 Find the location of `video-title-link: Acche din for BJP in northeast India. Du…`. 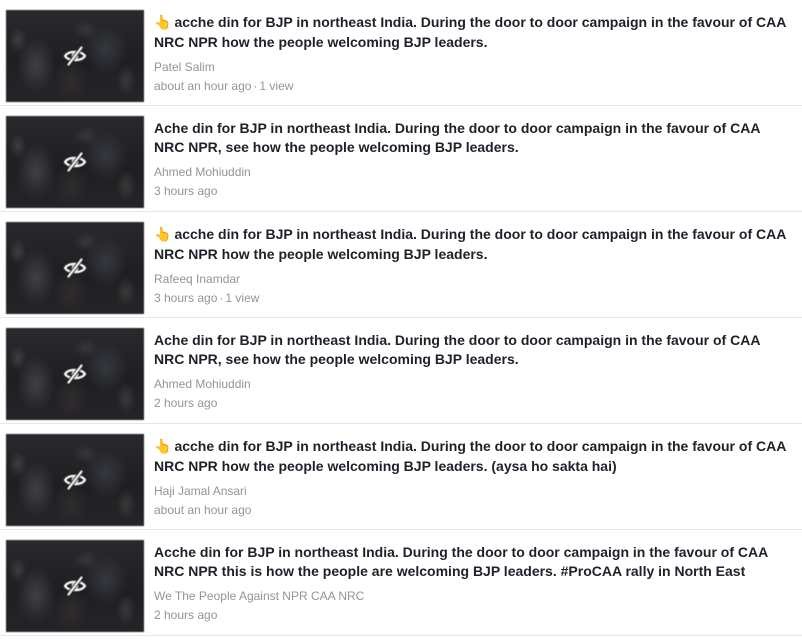

video-title-link: Acche din for BJP in northeast India. Du… is located at coordinates (474, 562).